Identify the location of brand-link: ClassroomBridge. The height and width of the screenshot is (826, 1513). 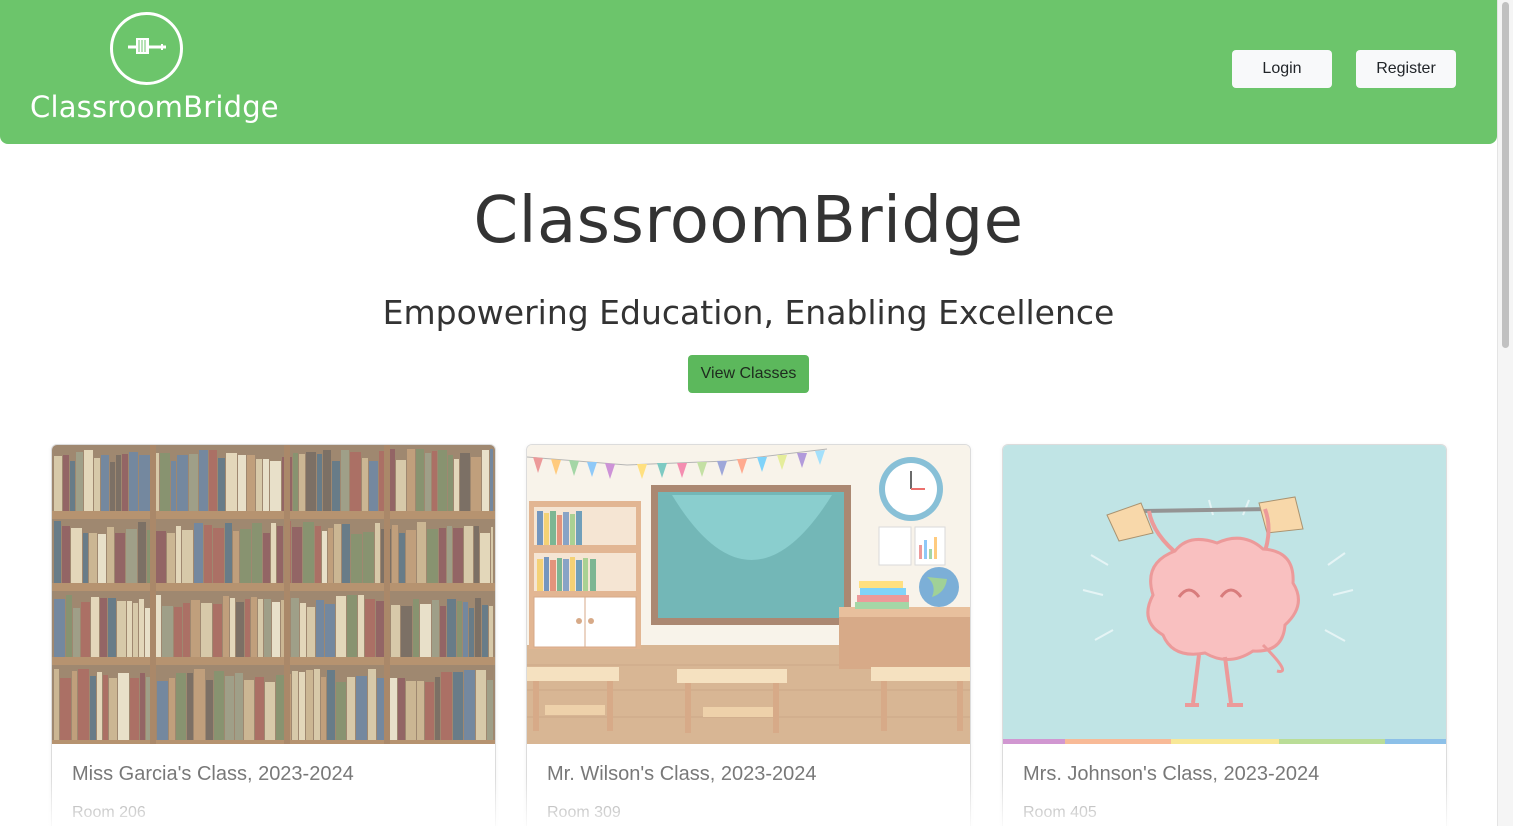
(154, 72).